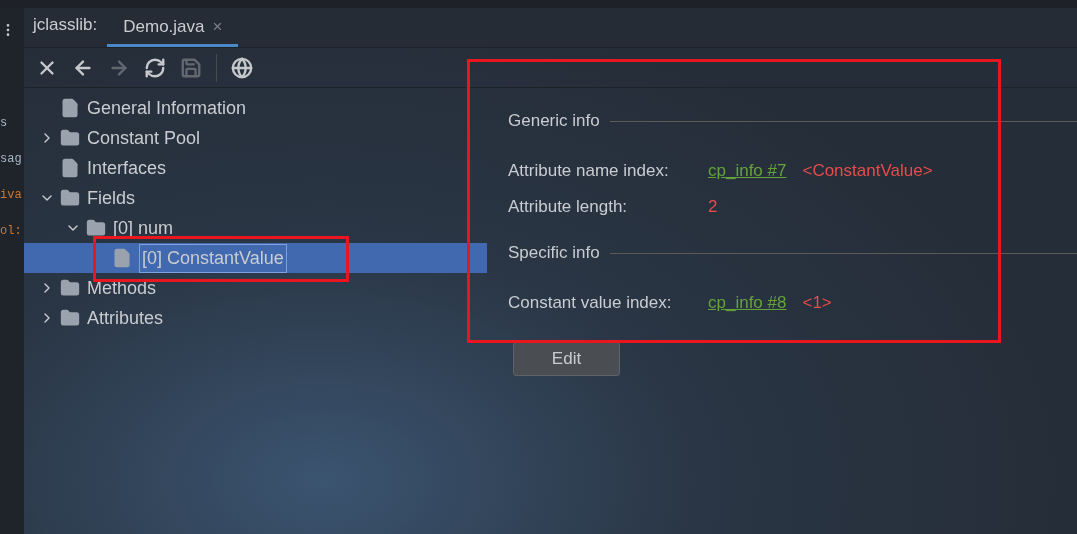 Image resolution: width=1077 pixels, height=534 pixels. I want to click on code-fragment: ol:, so click(11, 231).